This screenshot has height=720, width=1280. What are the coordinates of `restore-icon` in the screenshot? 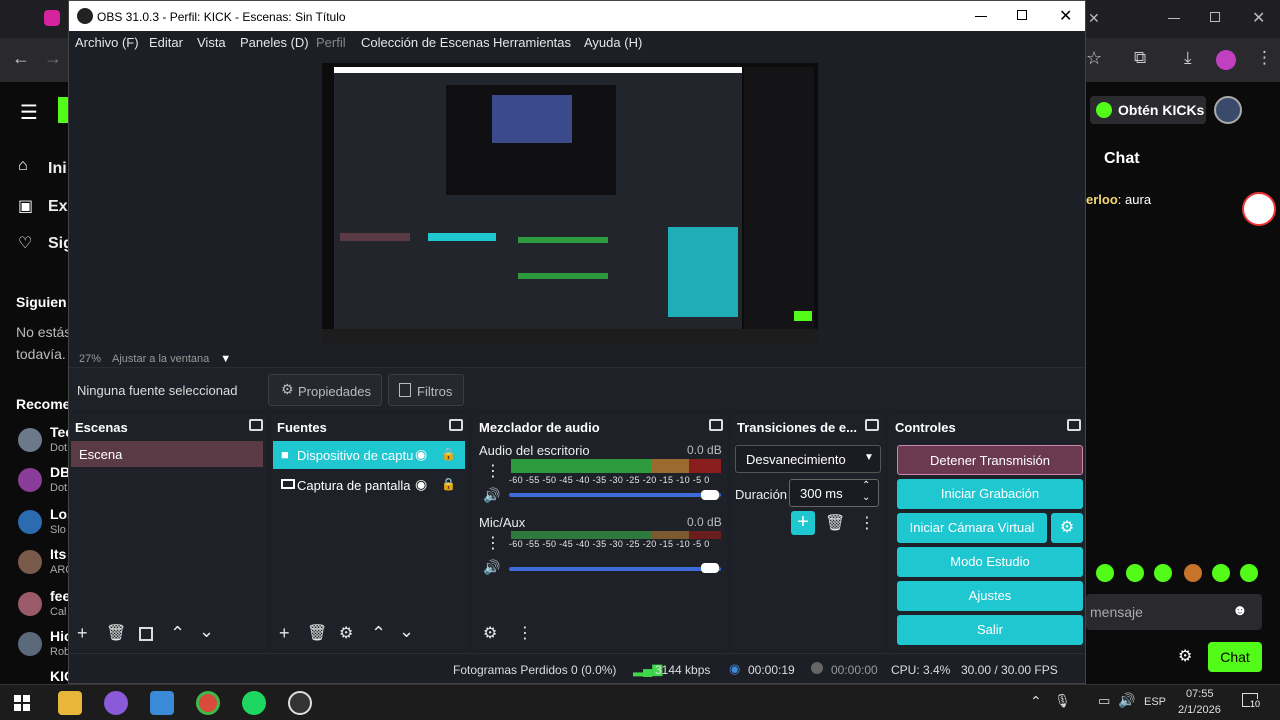 It's located at (1215, 17).